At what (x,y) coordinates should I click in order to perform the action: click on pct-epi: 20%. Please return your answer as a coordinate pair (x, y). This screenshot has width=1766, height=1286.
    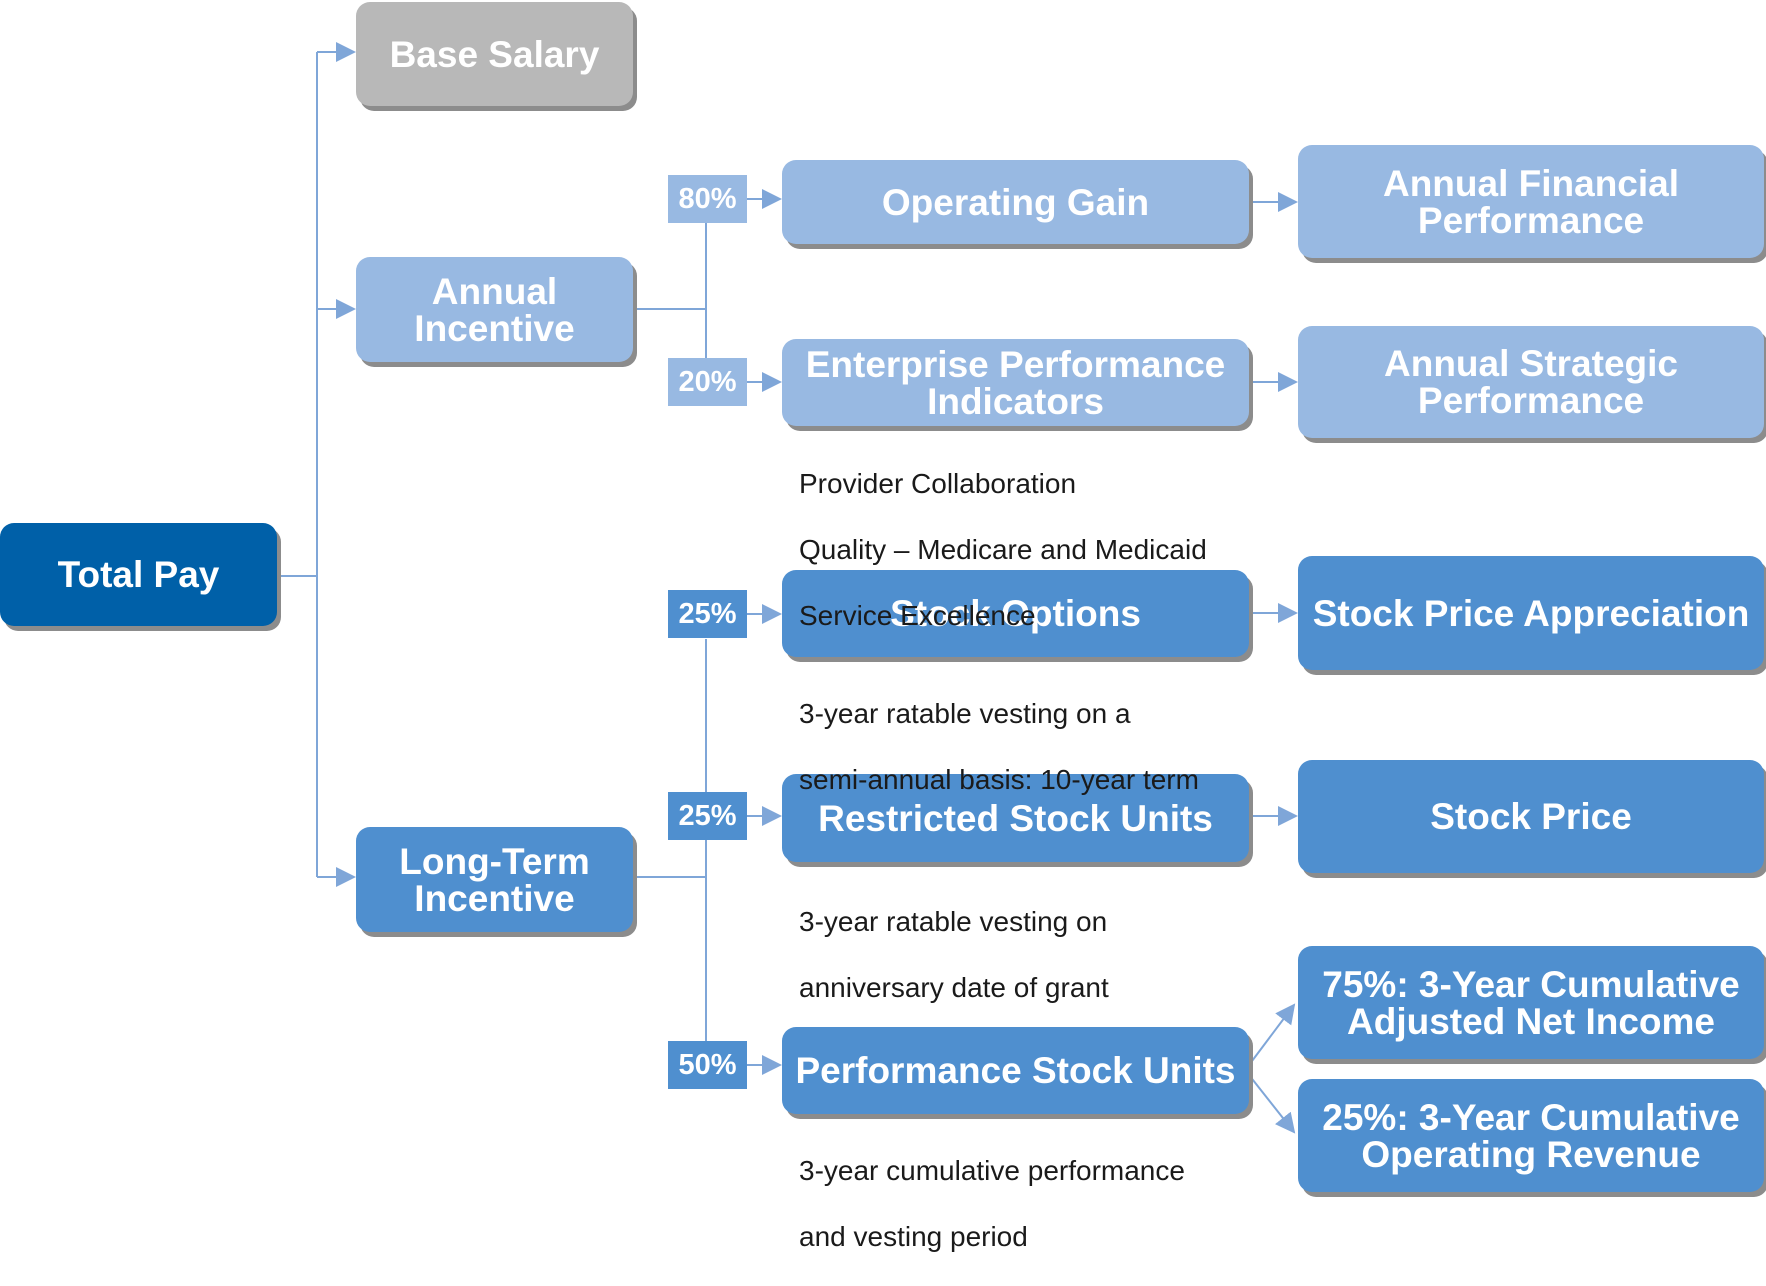
    Looking at the image, I should click on (707, 382).